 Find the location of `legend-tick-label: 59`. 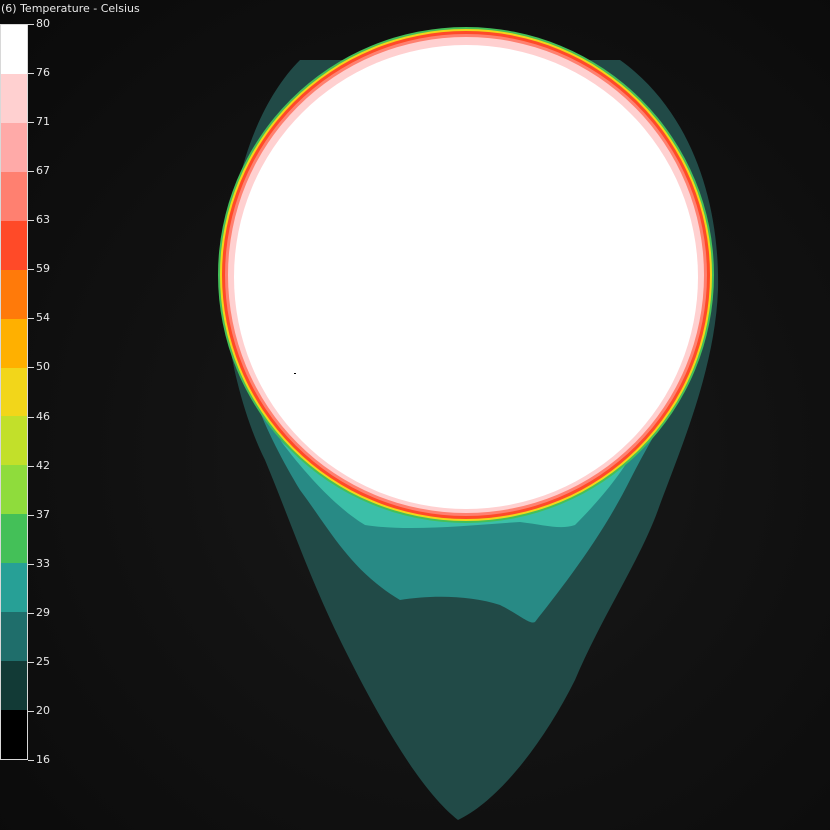

legend-tick-label: 59 is located at coordinates (43, 268).